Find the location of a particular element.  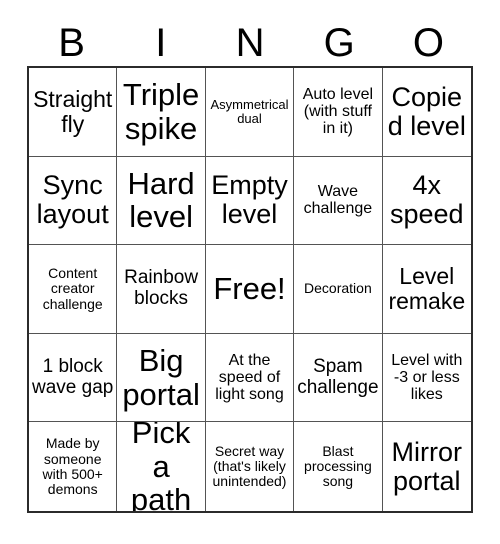

bingo-cell: Auto level (with stuff in it) is located at coordinates (338, 112).